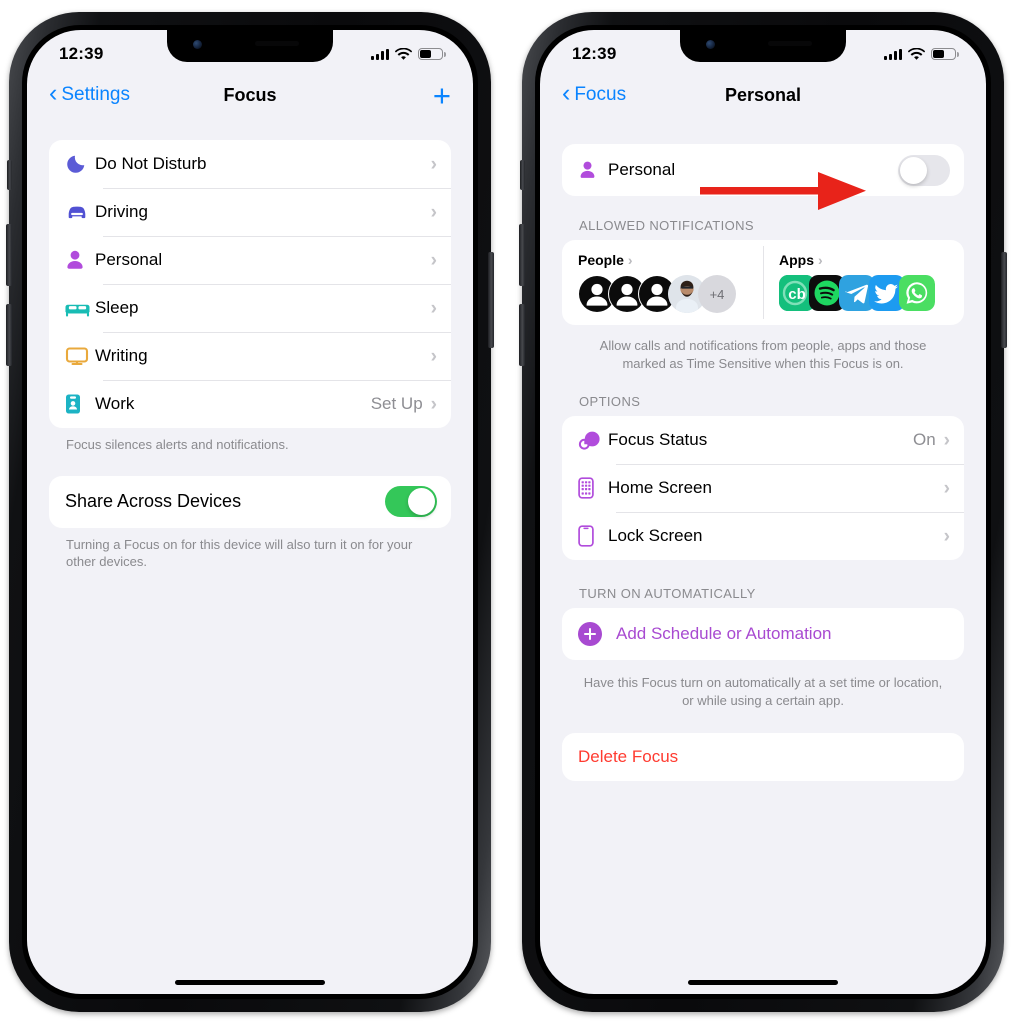 Image resolution: width=1016 pixels, height=1024 pixels. I want to click on focus-row-do-not-disturb: Do Not Disturb ›, so click(250, 164).